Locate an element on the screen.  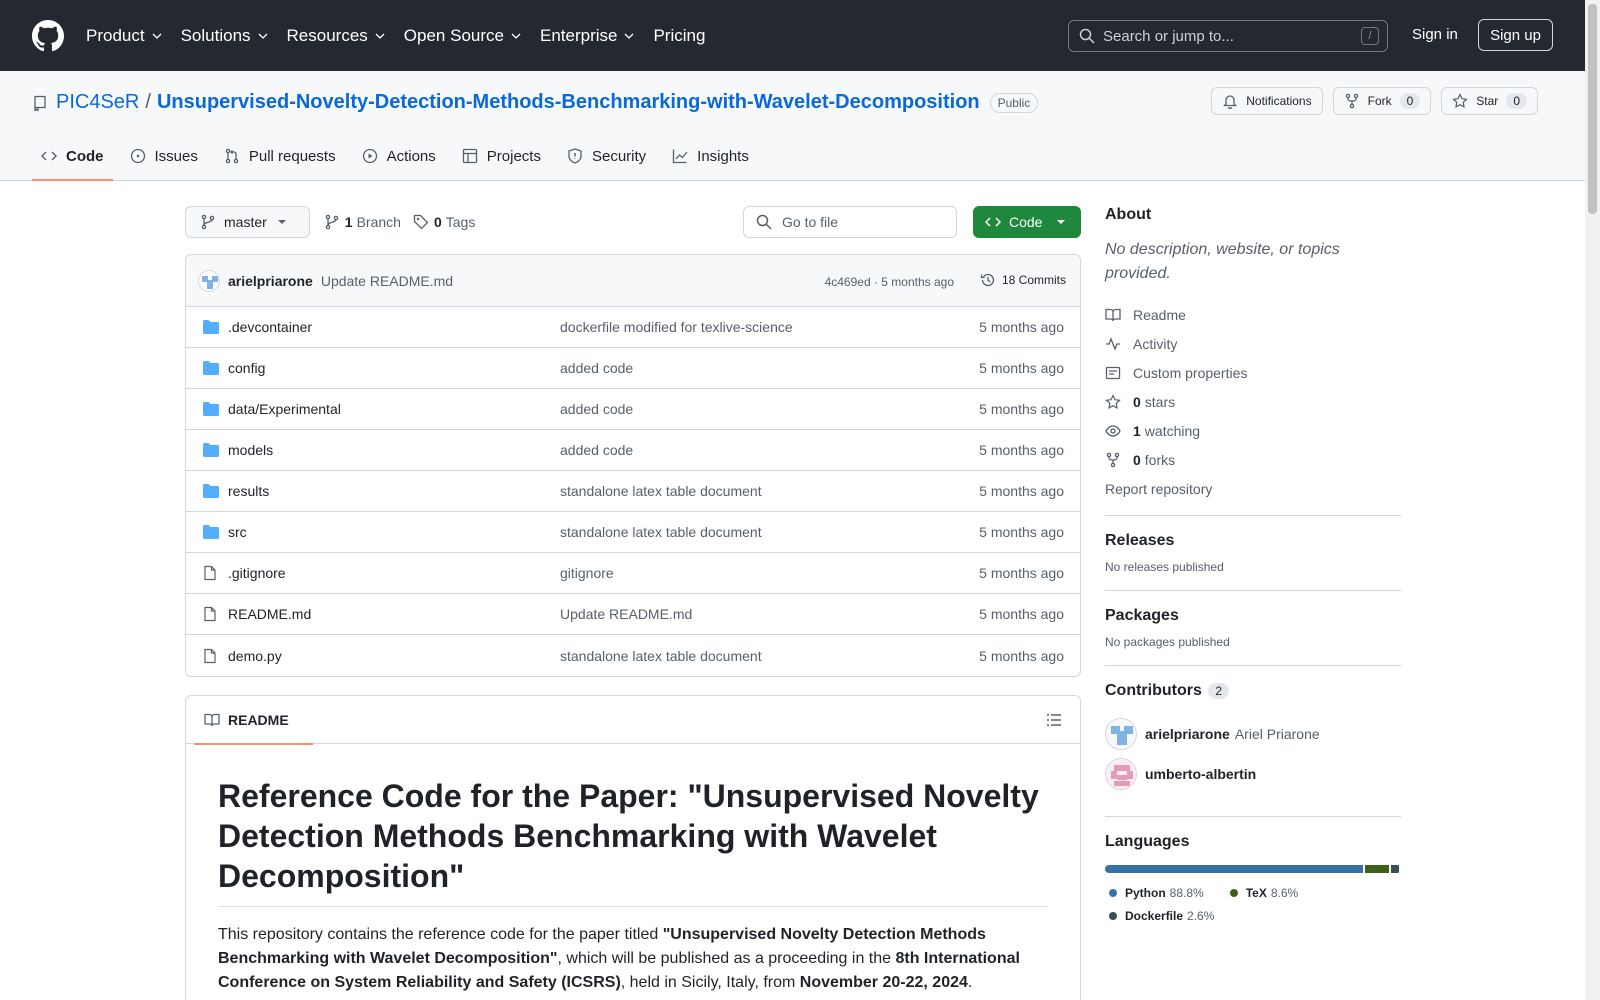
nav-open-source: Open Source is located at coordinates (463, 36).